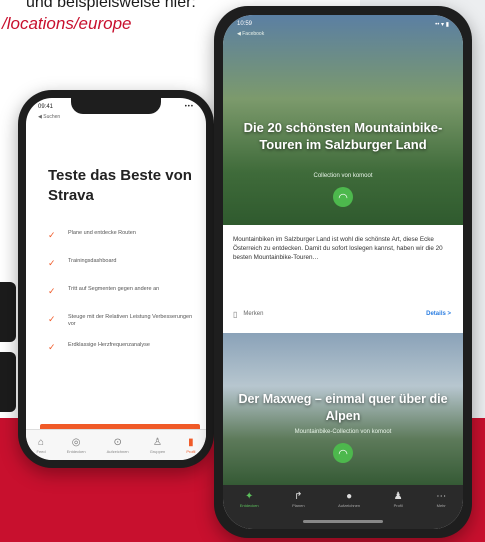  What do you see at coordinates (123, 356) in the screenshot?
I see `feature-item: ✓ Erdklassige Herzfrequenzanalyse` at bounding box center [123, 356].